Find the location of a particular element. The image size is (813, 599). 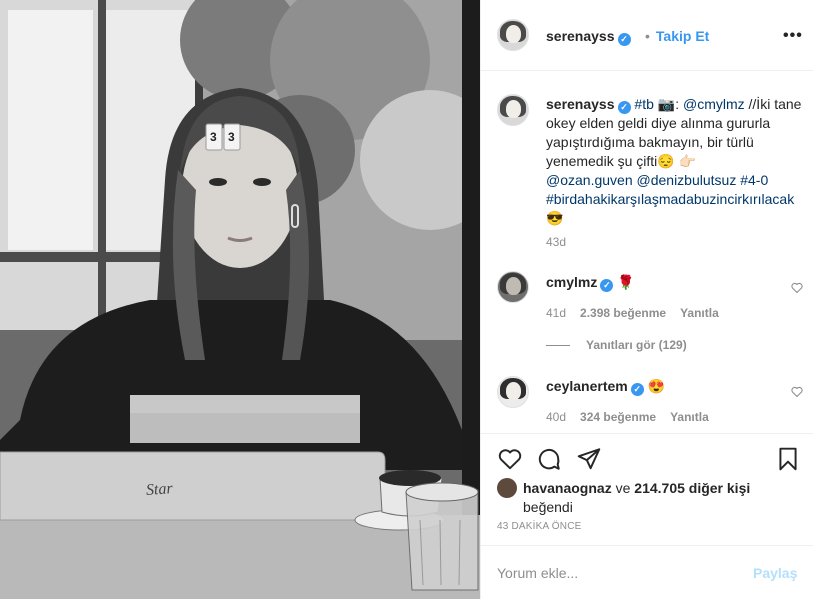

hashtag-score: #4-0 is located at coordinates (754, 180).